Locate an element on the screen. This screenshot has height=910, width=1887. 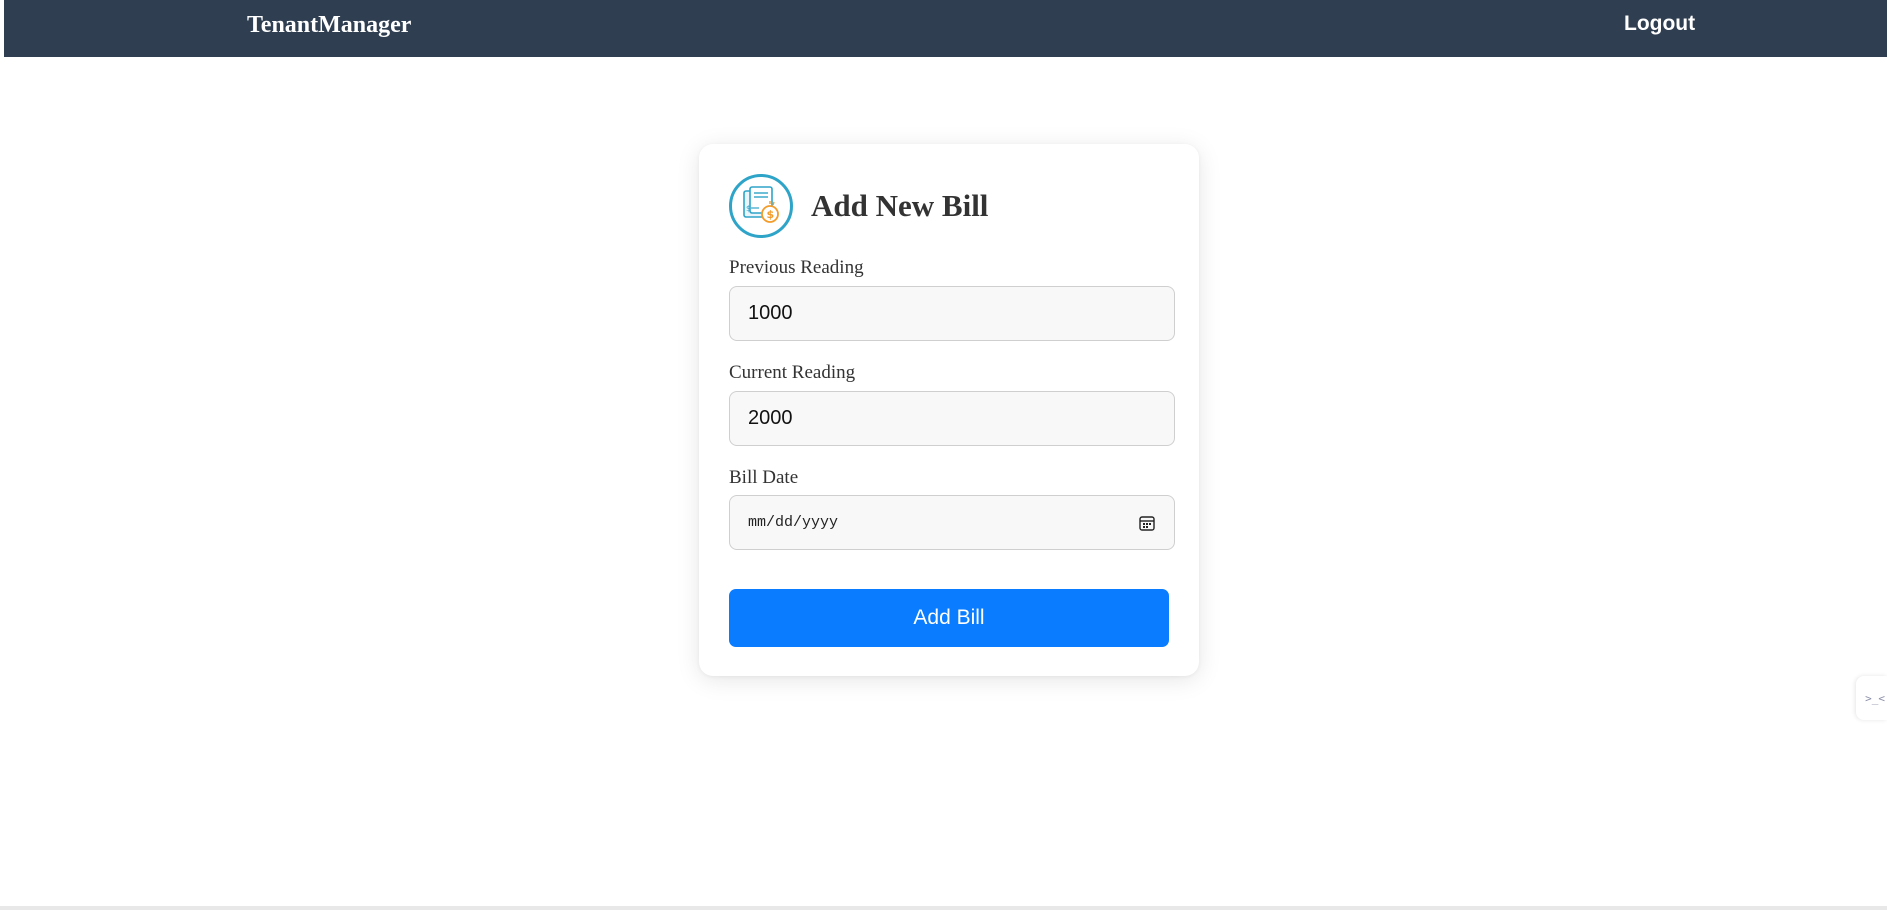
side-widget-text: >_< is located at coordinates (1875, 698).